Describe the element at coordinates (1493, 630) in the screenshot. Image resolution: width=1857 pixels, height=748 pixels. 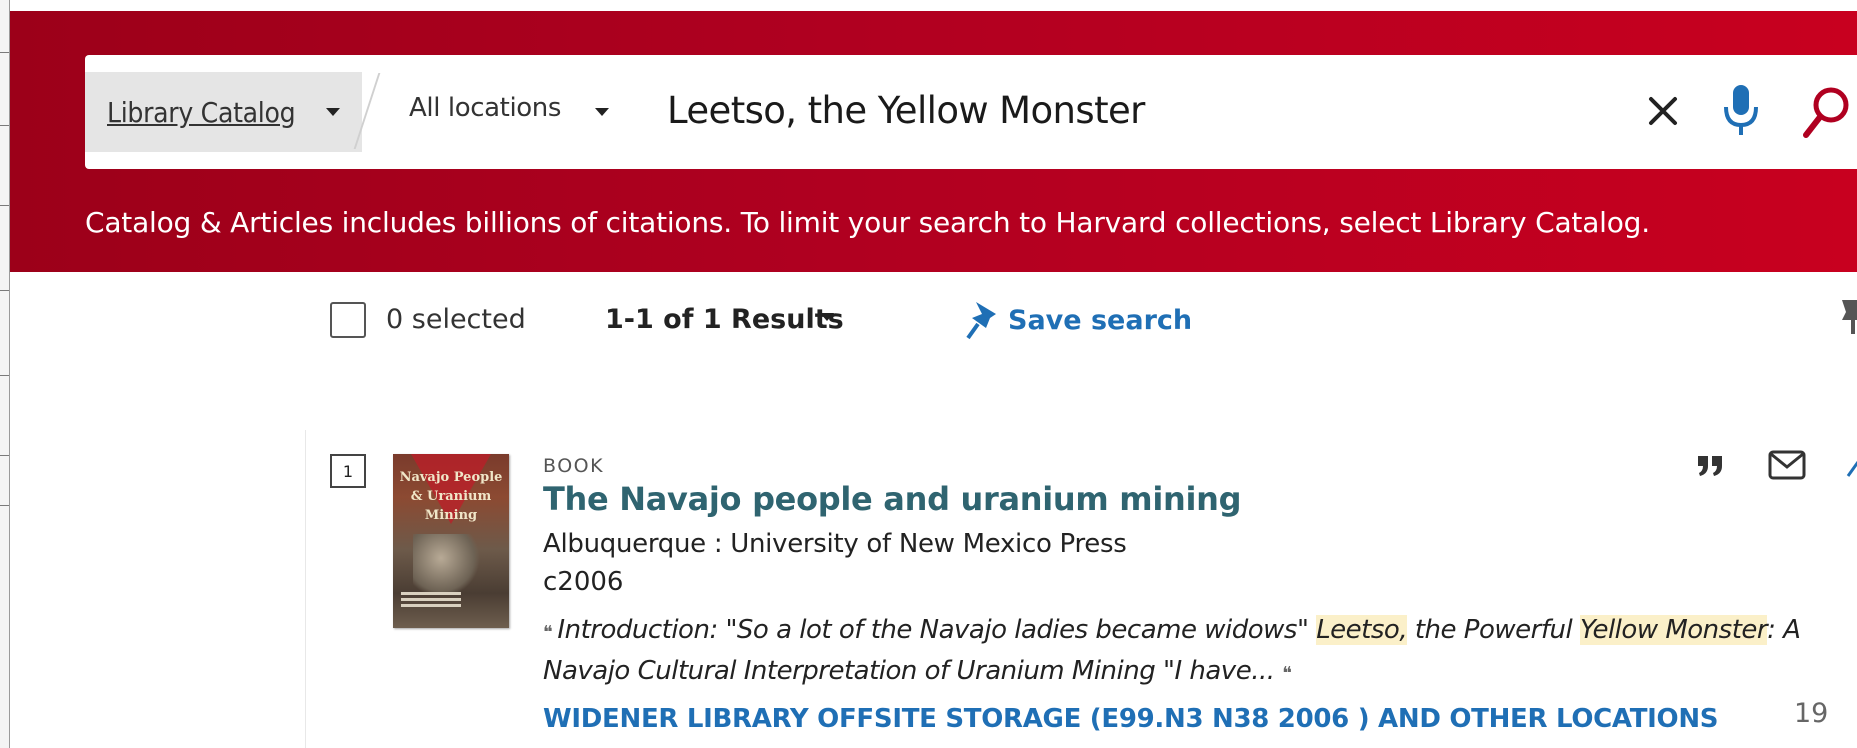
I see `snippet-text: the Powerful` at that location.